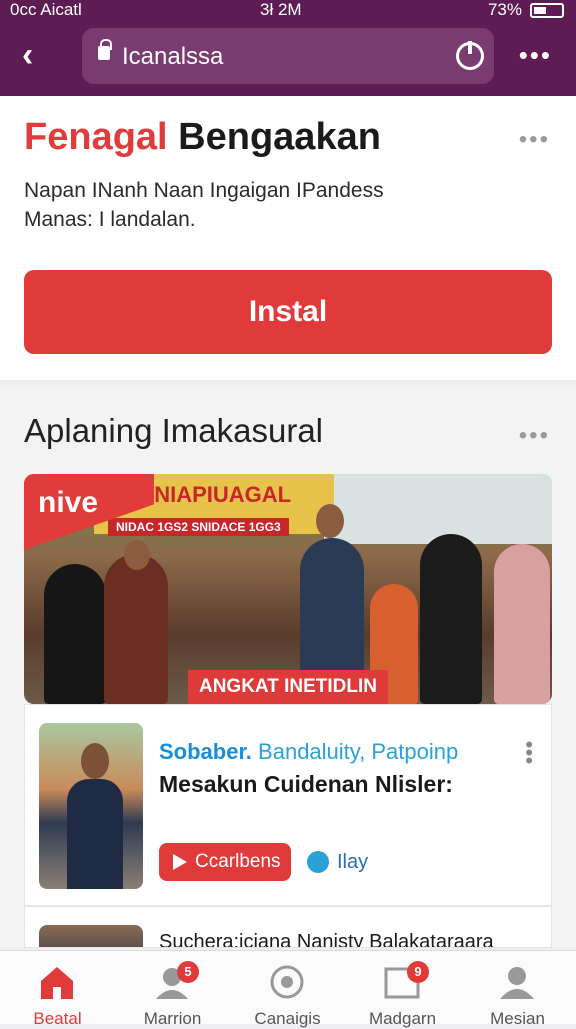 Image resolution: width=576 pixels, height=1029 pixels. Describe the element at coordinates (95, 834) in the screenshot. I see `thumbnail-figure` at that location.